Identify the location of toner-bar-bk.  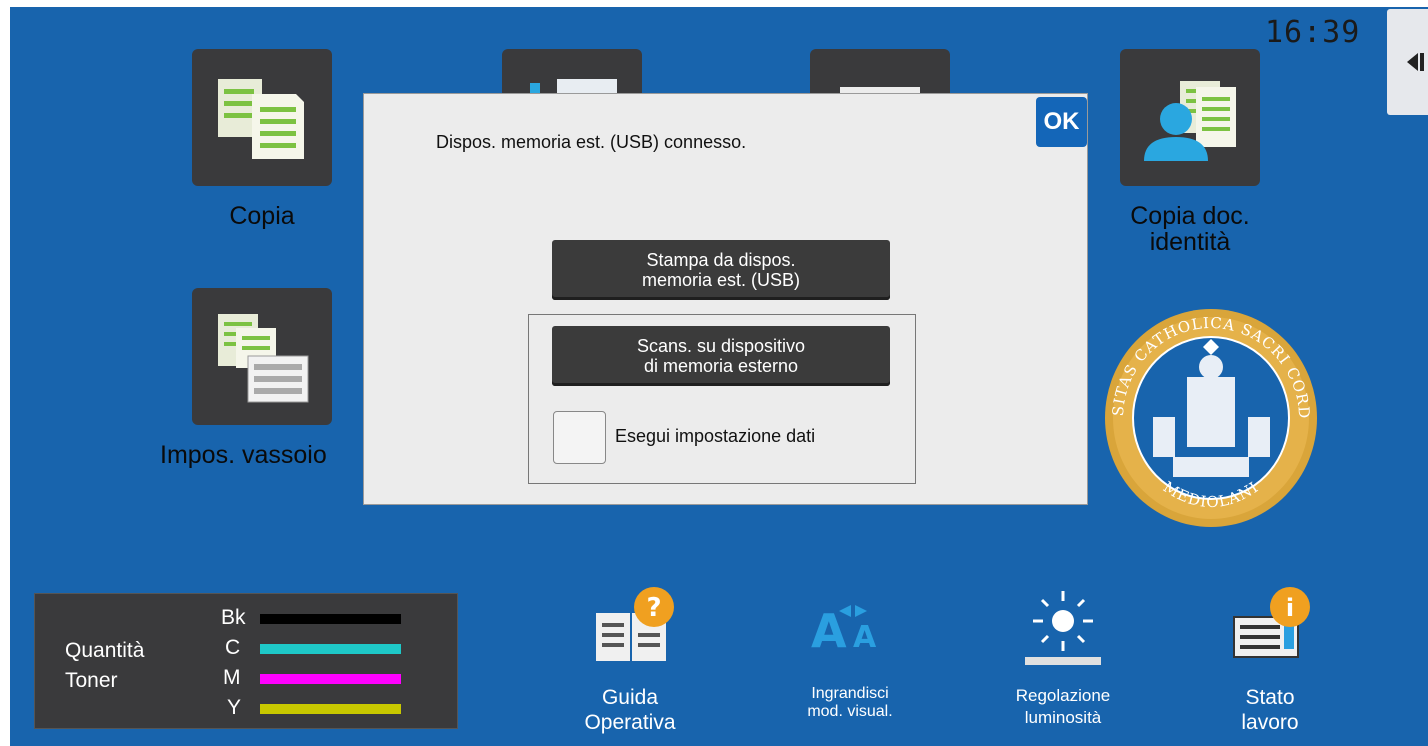
(330, 619).